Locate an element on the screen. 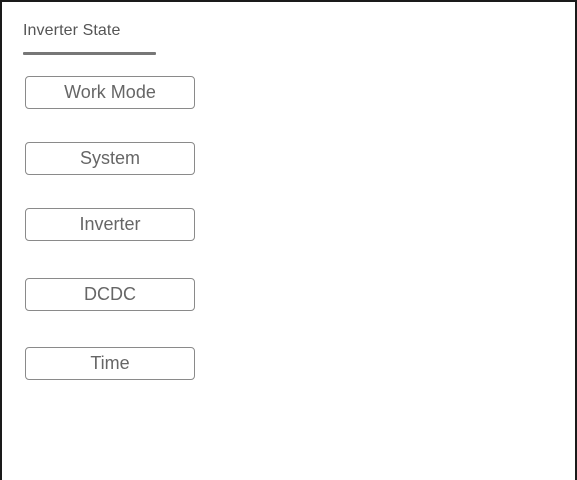  dcdc-button: DCDC is located at coordinates (110, 294).